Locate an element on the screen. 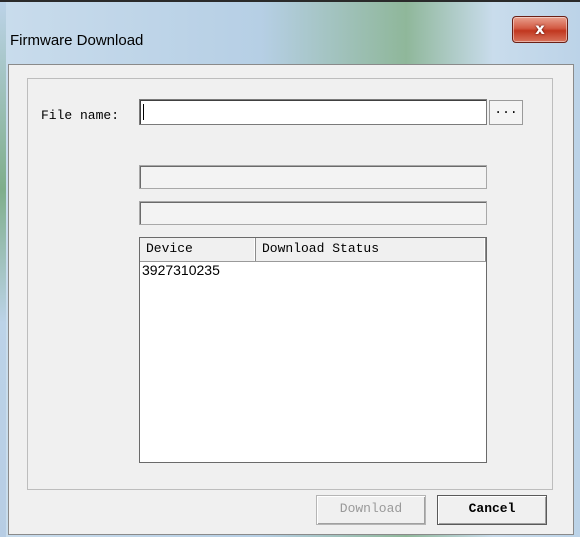 Image resolution: width=580 pixels, height=537 pixels. file-name-input is located at coordinates (313, 112).